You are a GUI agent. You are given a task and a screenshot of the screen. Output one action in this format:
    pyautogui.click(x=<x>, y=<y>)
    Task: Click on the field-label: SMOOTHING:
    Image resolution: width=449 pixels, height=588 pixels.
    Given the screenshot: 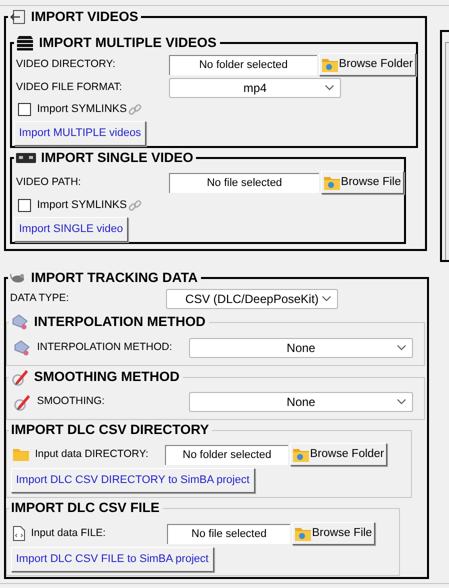 What is the action you would take?
    pyautogui.click(x=71, y=402)
    